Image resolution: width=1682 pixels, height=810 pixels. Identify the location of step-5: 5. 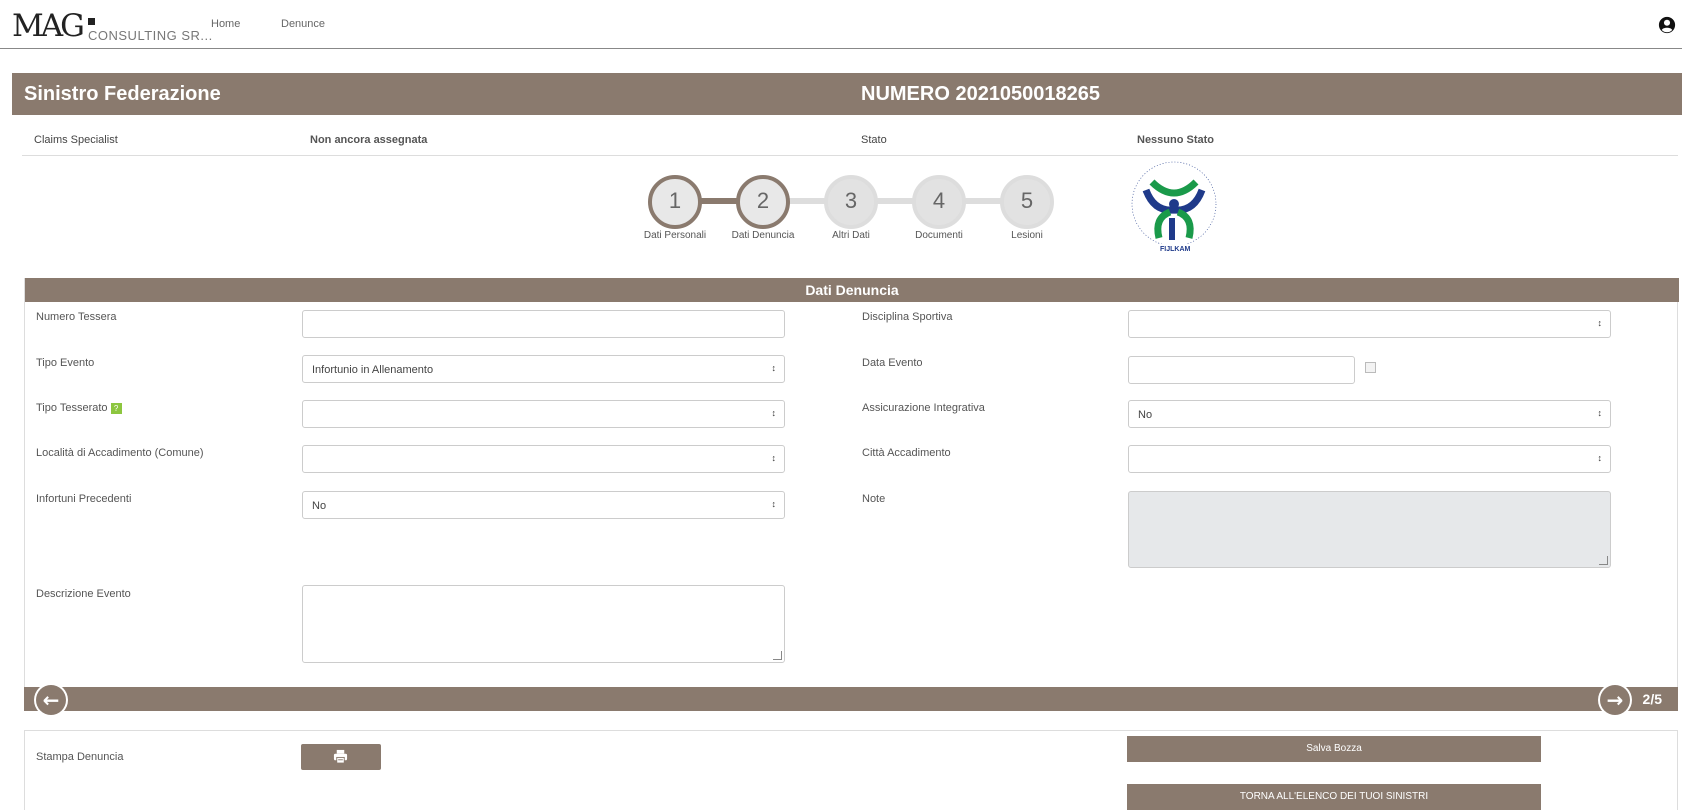
(1027, 202).